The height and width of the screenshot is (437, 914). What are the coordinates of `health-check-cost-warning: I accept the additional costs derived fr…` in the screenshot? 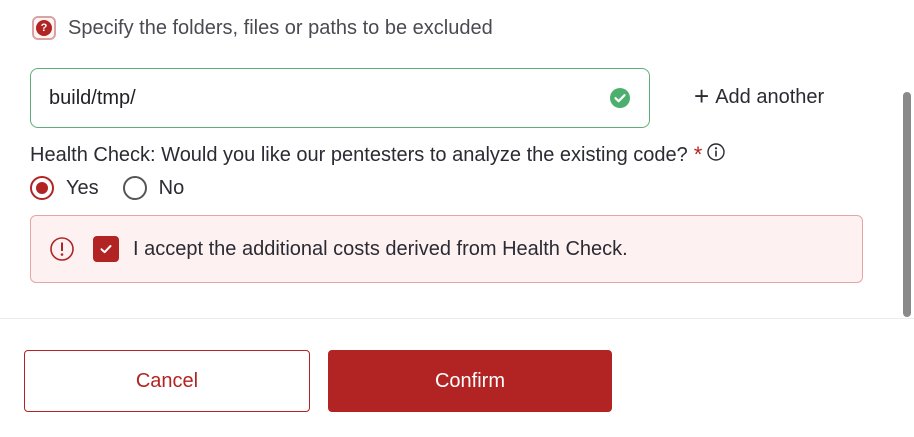 It's located at (446, 249).